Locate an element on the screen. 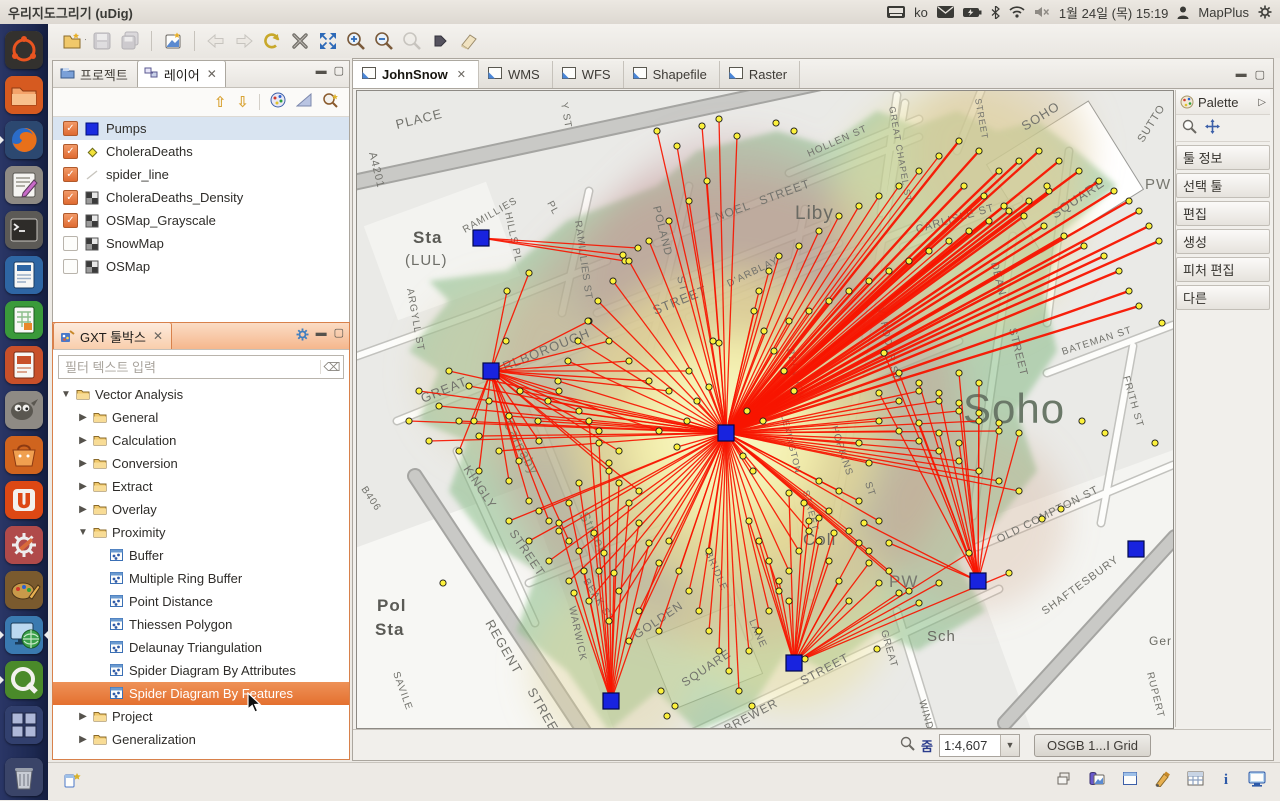 The height and width of the screenshot is (801, 1280). palette-header: Palette ▷ is located at coordinates (1223, 102).